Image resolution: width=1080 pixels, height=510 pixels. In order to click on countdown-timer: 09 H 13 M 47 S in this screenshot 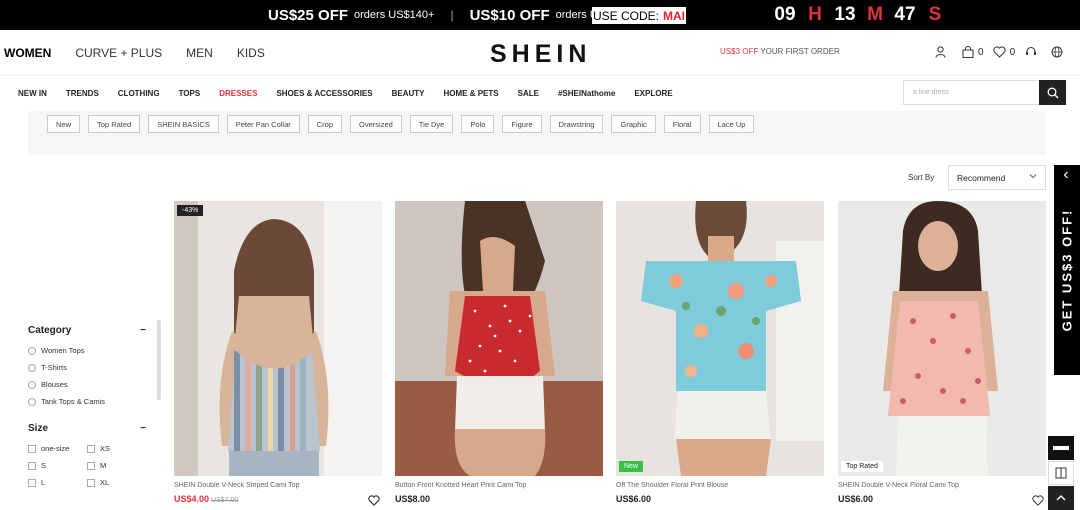, I will do `click(860, 15)`.